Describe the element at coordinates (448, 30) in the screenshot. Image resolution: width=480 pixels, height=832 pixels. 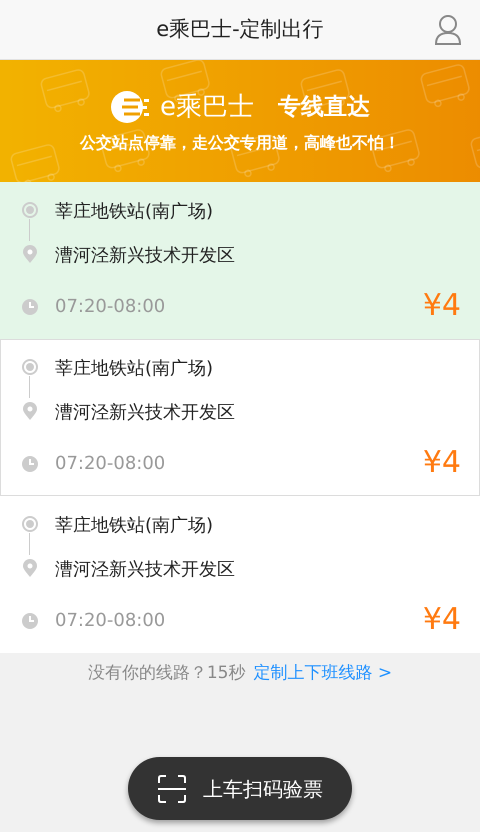
I see `user-icon` at that location.